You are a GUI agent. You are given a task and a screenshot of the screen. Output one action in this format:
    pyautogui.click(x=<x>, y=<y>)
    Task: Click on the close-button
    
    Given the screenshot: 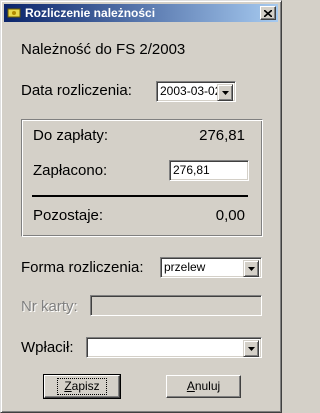 What is the action you would take?
    pyautogui.click(x=268, y=13)
    